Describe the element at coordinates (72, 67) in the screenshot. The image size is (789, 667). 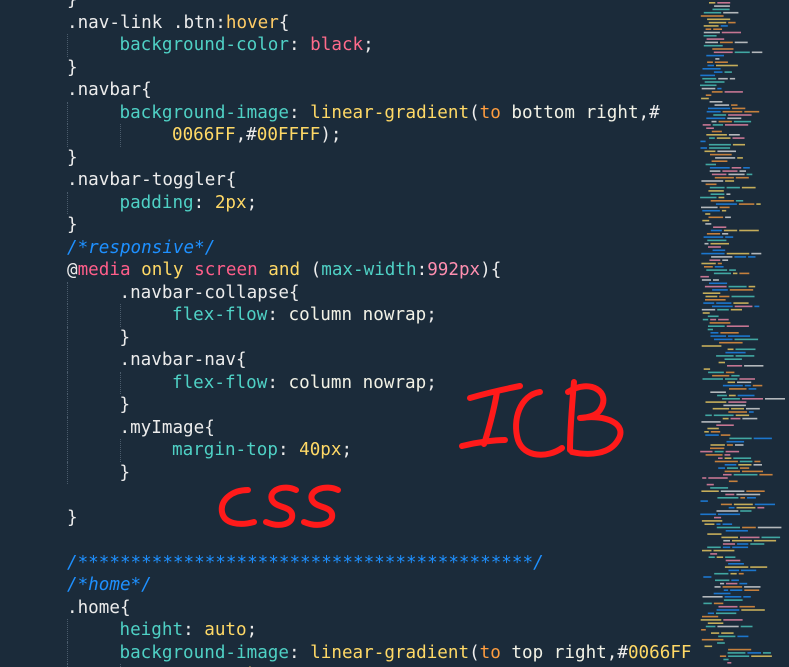
I see `code-token: }` at that location.